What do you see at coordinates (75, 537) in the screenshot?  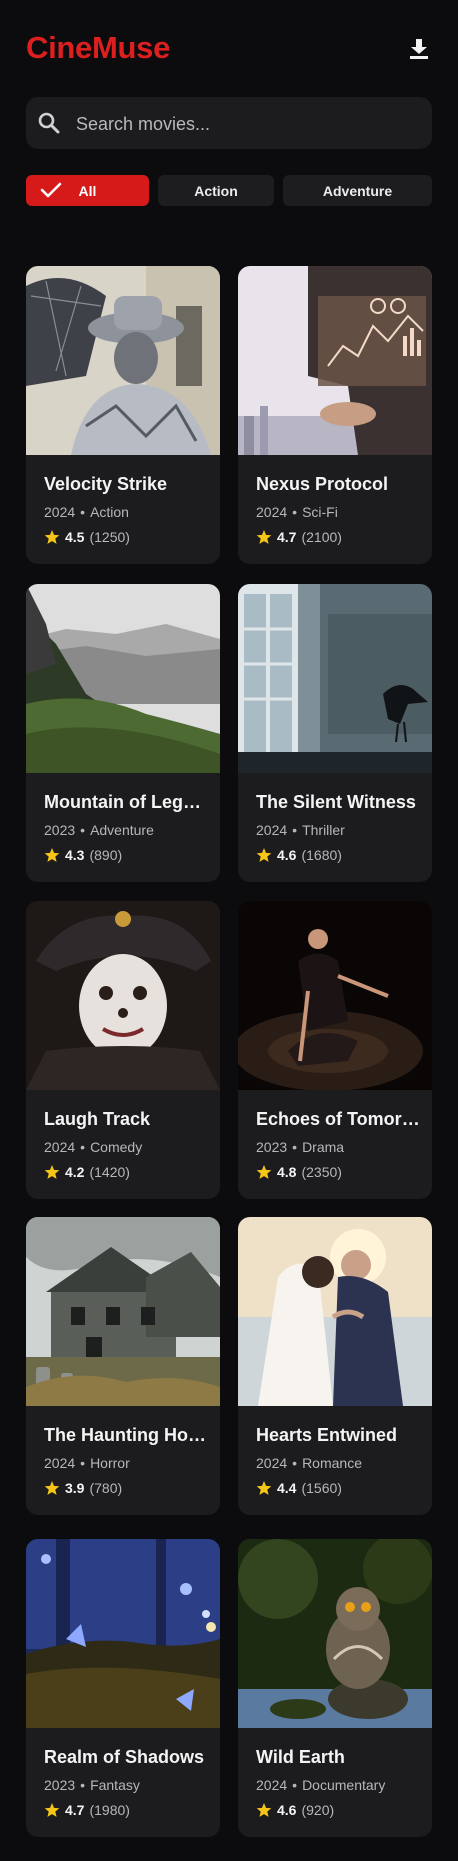 I see `rating-value: 4.5` at bounding box center [75, 537].